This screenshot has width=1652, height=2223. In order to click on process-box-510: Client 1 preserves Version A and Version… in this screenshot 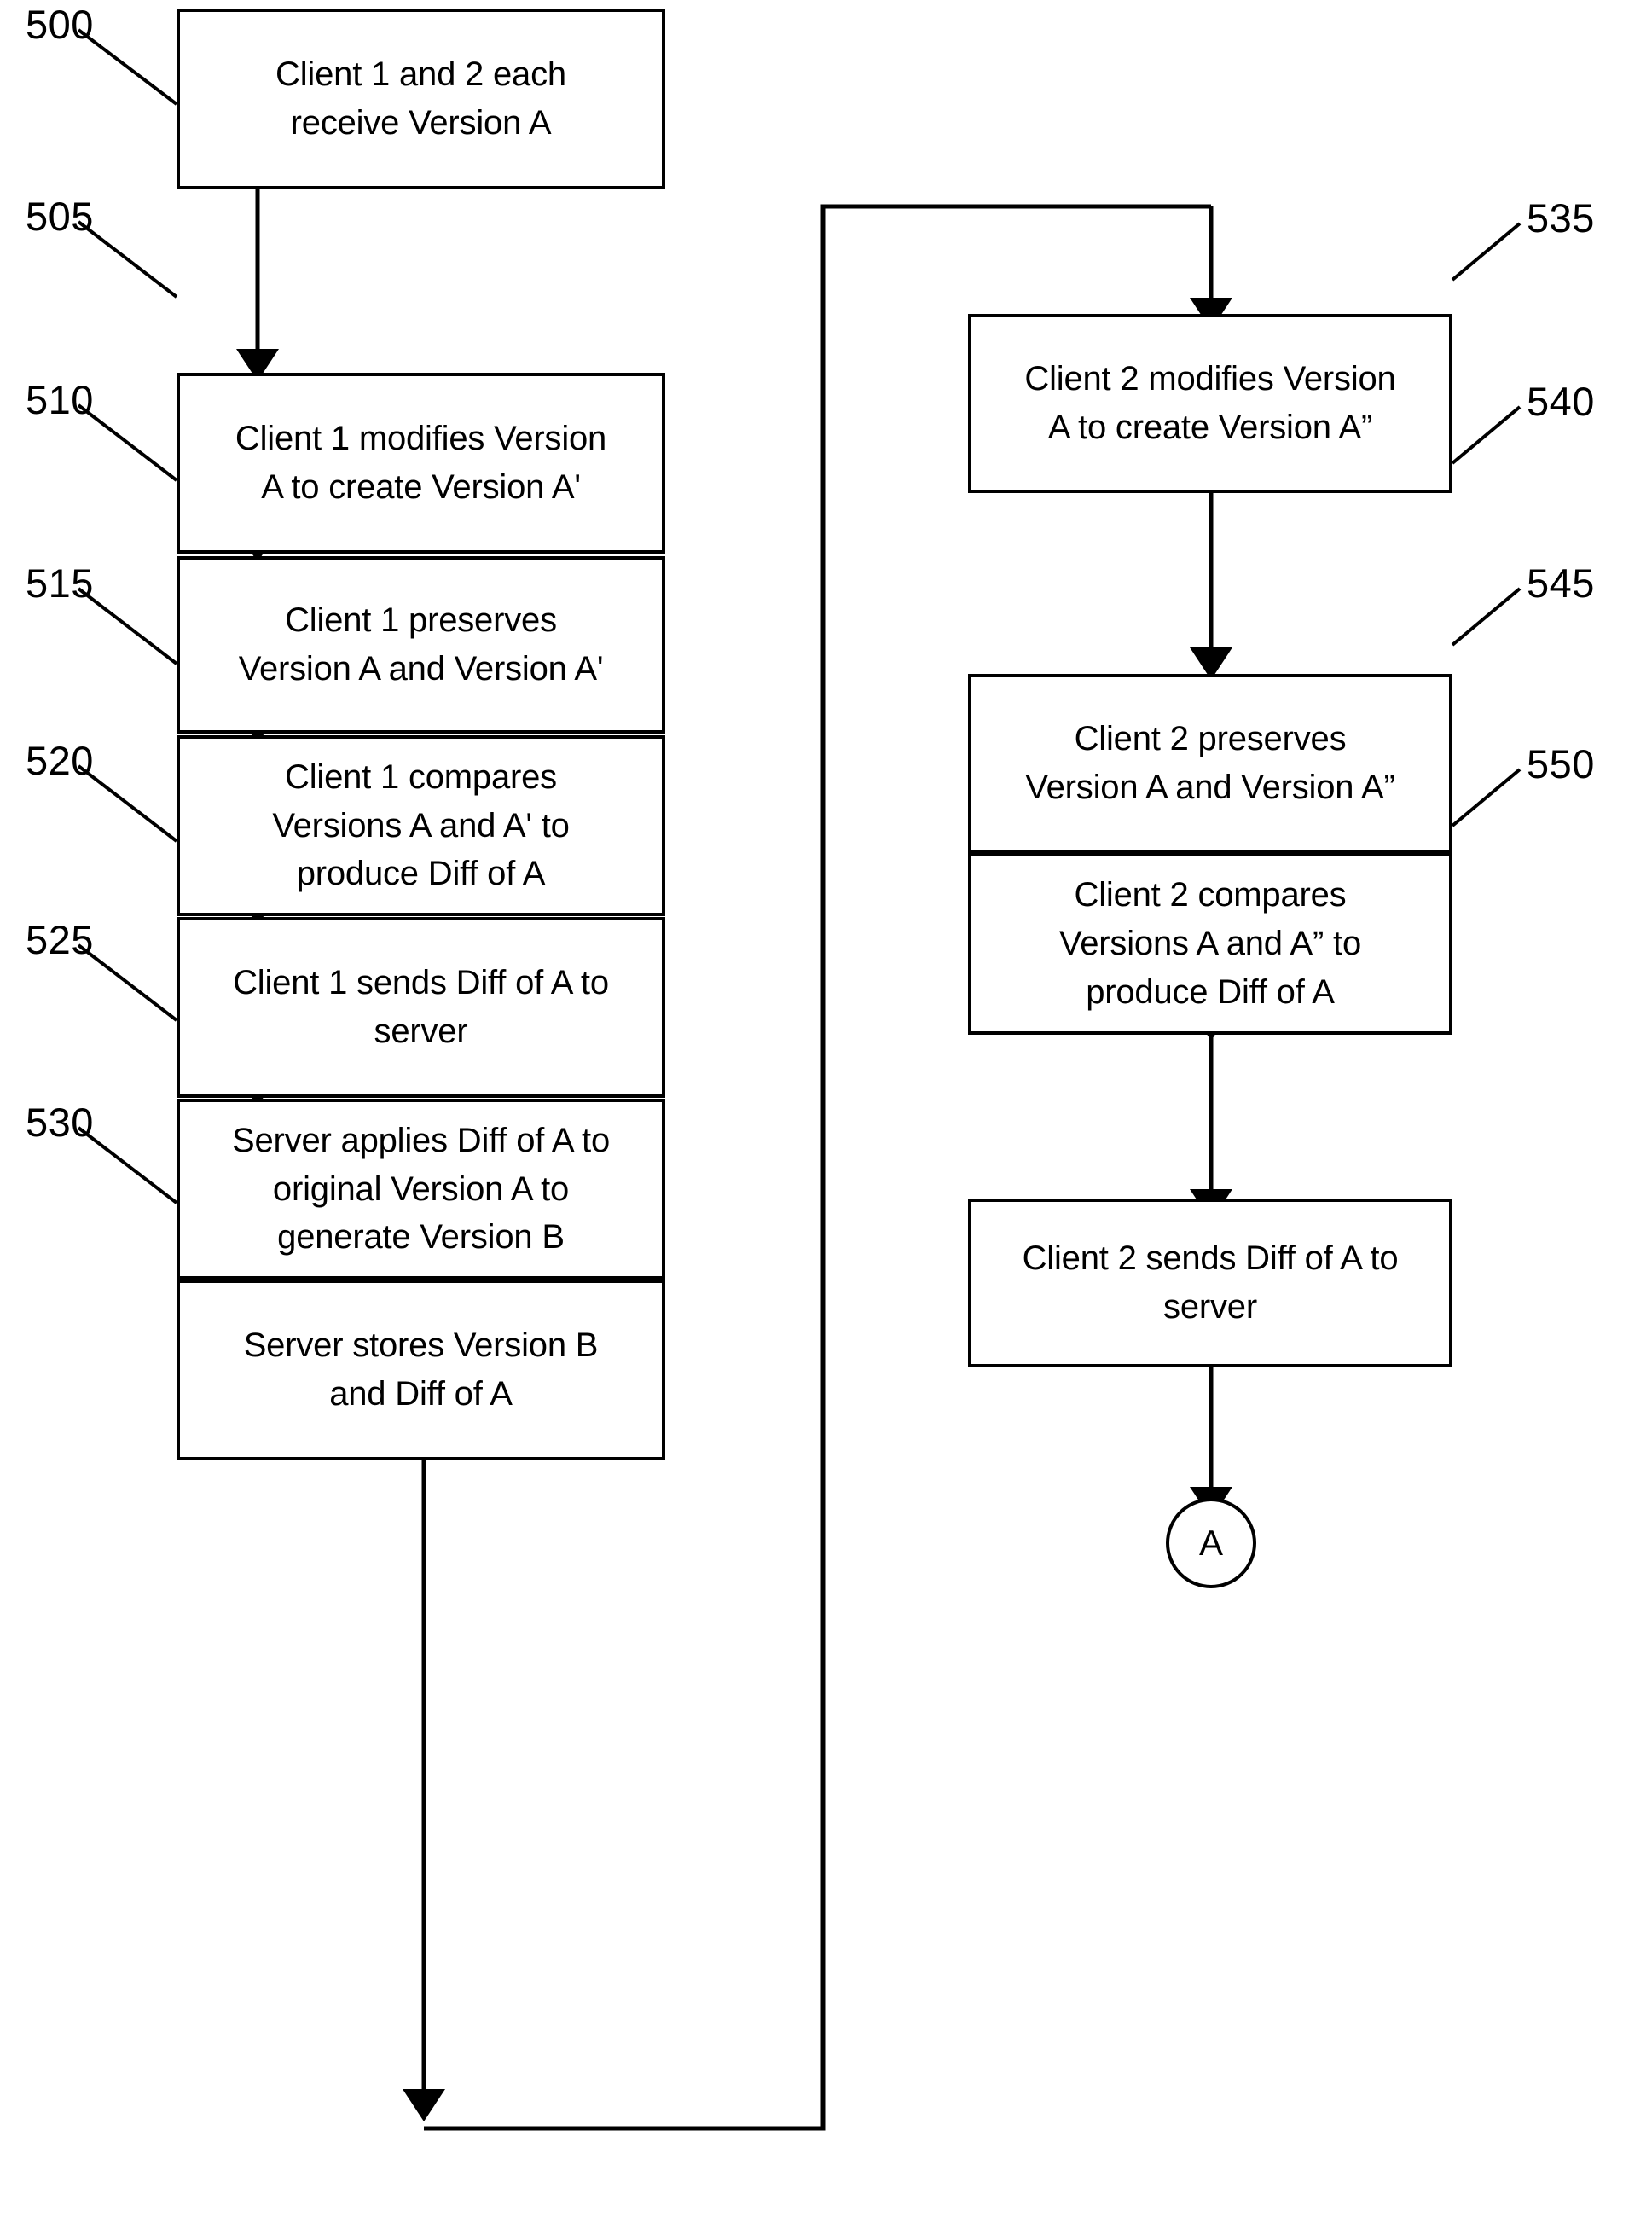, I will do `click(421, 645)`.